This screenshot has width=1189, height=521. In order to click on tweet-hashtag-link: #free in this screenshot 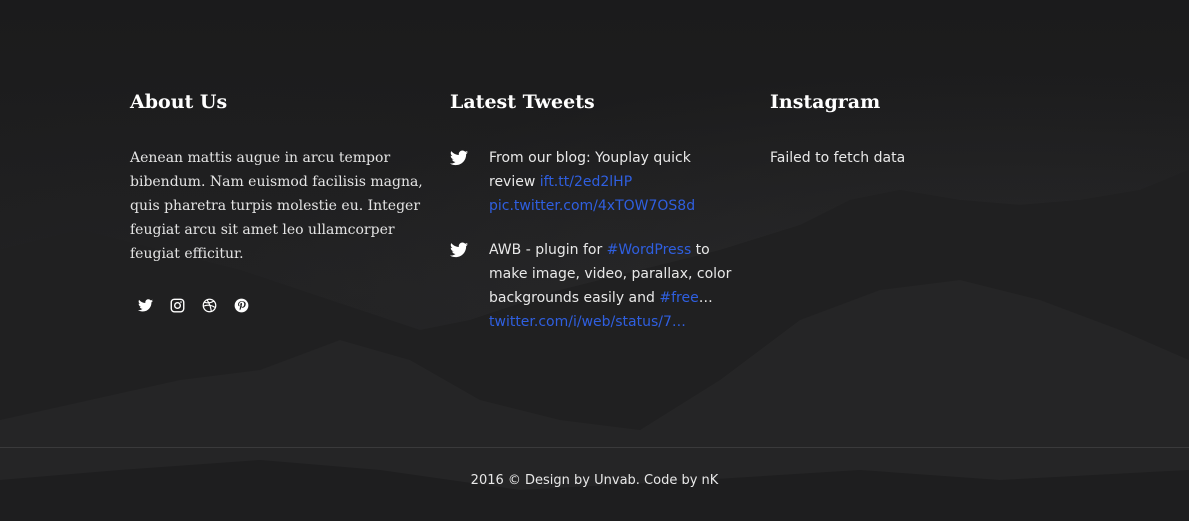, I will do `click(678, 298)`.